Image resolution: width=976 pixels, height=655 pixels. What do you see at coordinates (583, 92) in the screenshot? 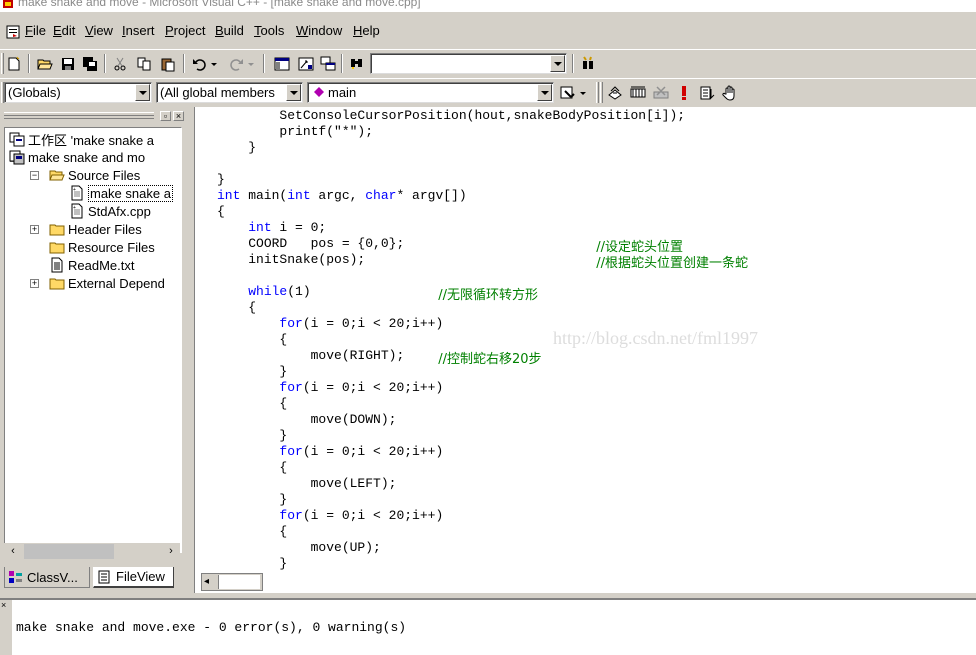
I see `wizard-action-dropdown` at bounding box center [583, 92].